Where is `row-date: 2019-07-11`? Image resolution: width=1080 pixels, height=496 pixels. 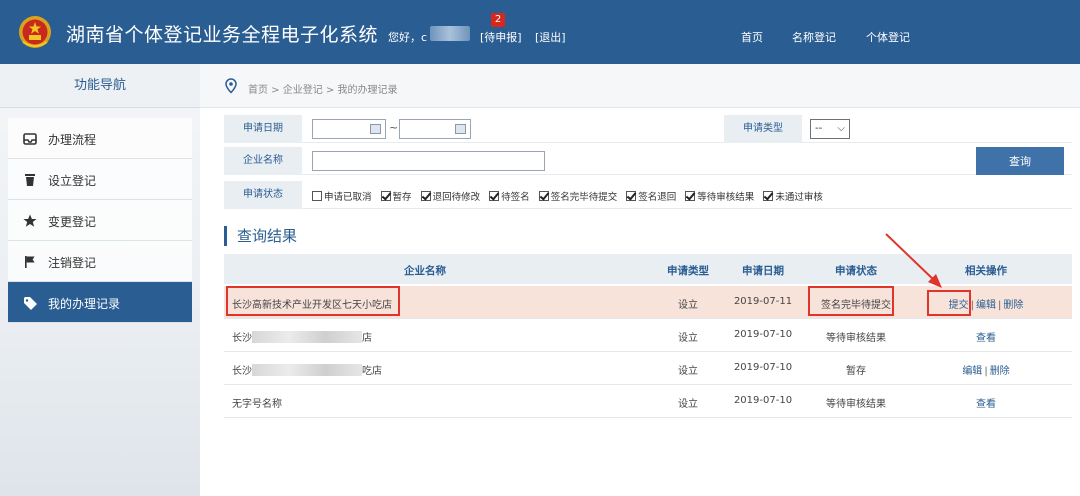 row-date: 2019-07-11 is located at coordinates (763, 301).